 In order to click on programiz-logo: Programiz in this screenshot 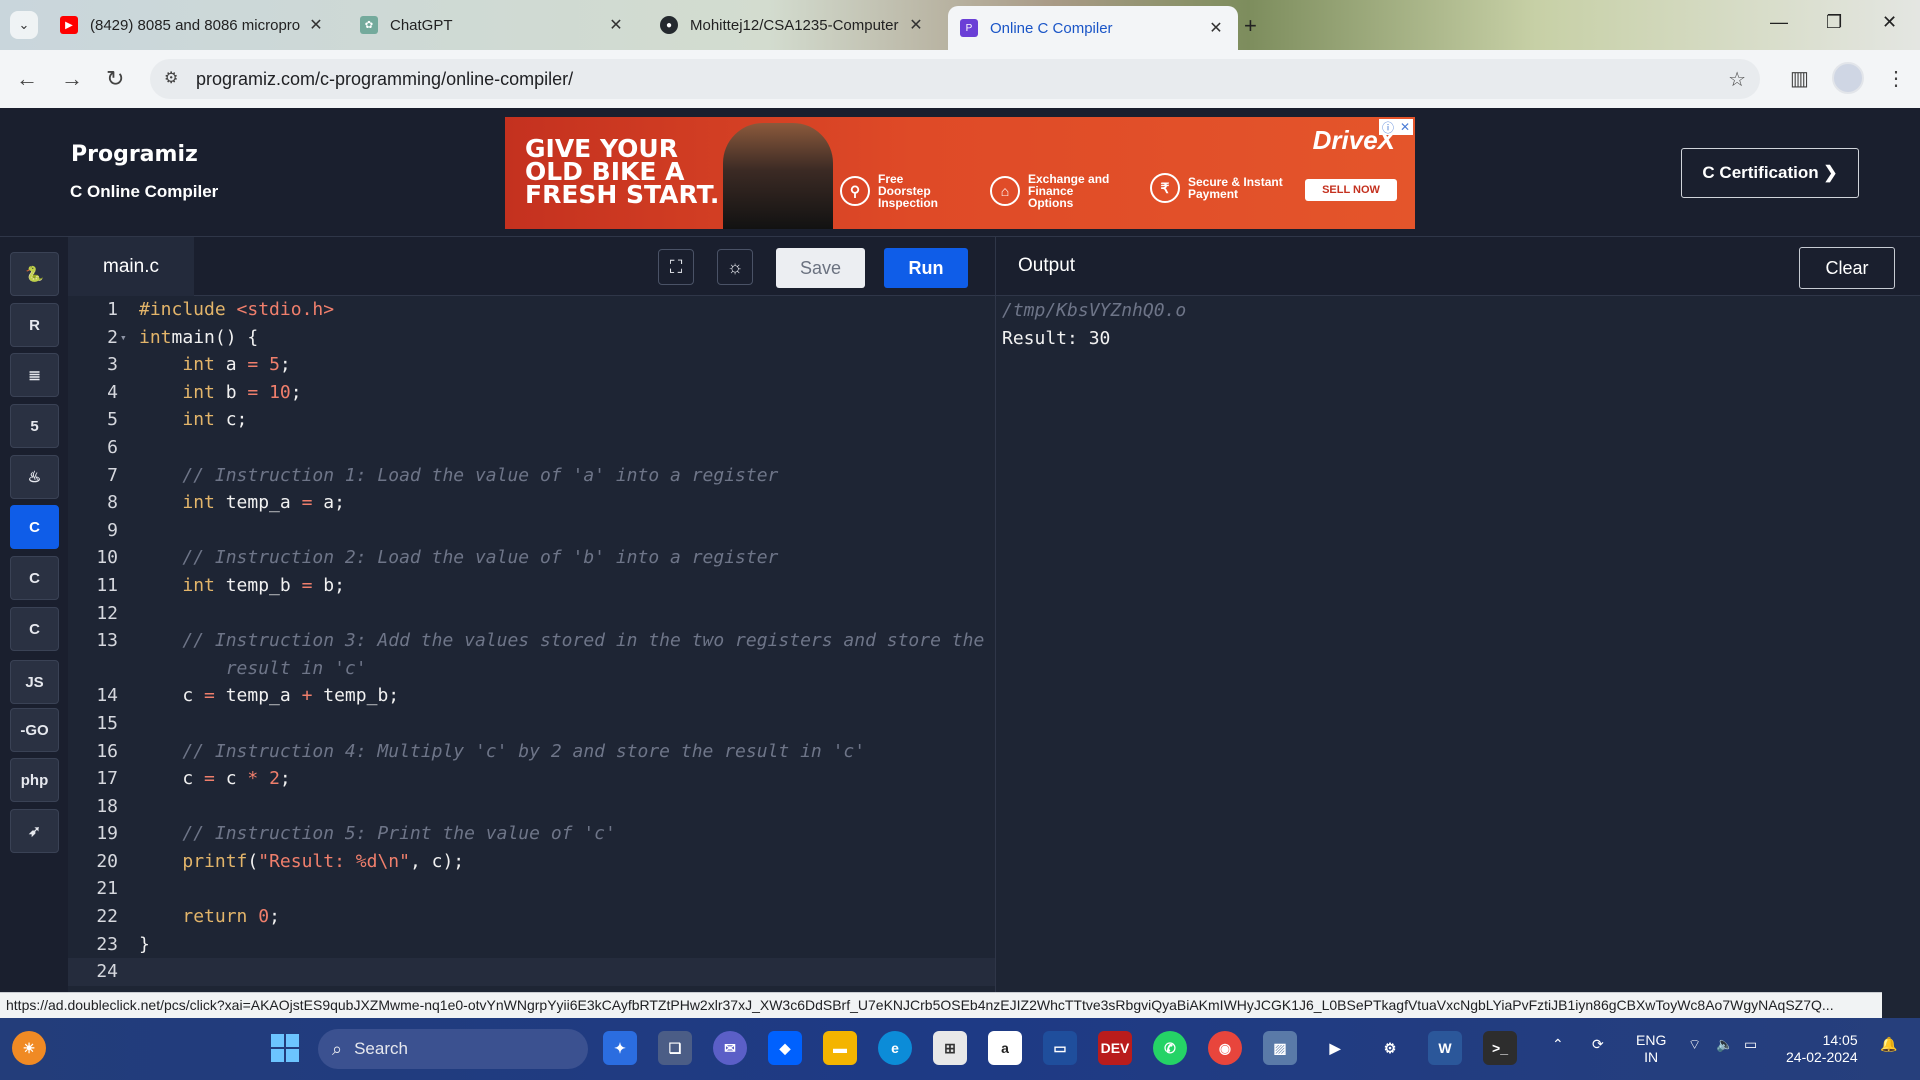, I will do `click(134, 154)`.